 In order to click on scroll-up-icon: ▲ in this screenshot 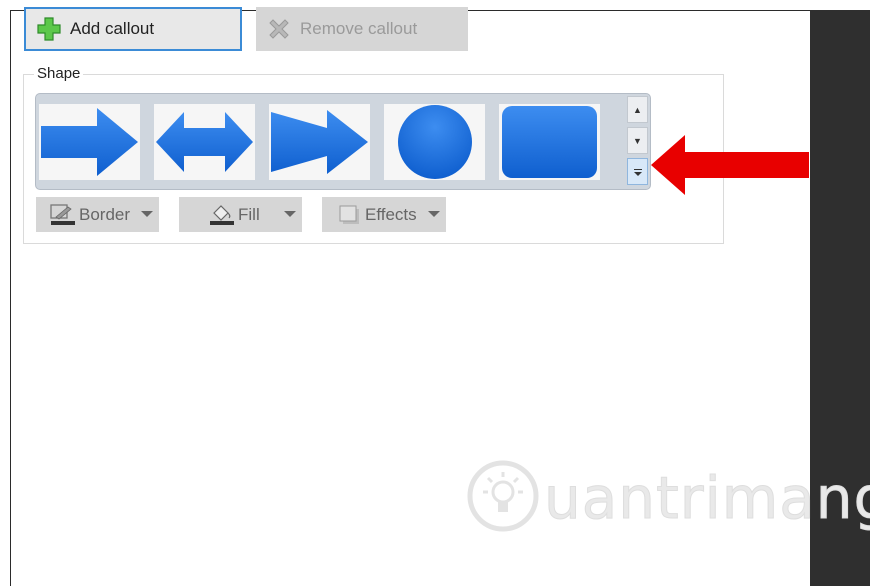, I will do `click(637, 109)`.